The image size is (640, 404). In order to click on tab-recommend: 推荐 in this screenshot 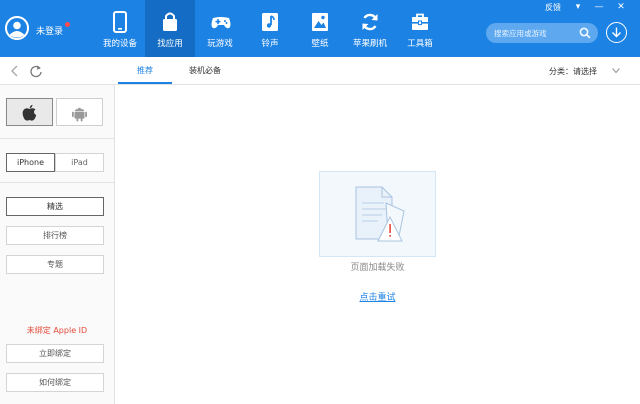, I will do `click(145, 70)`.